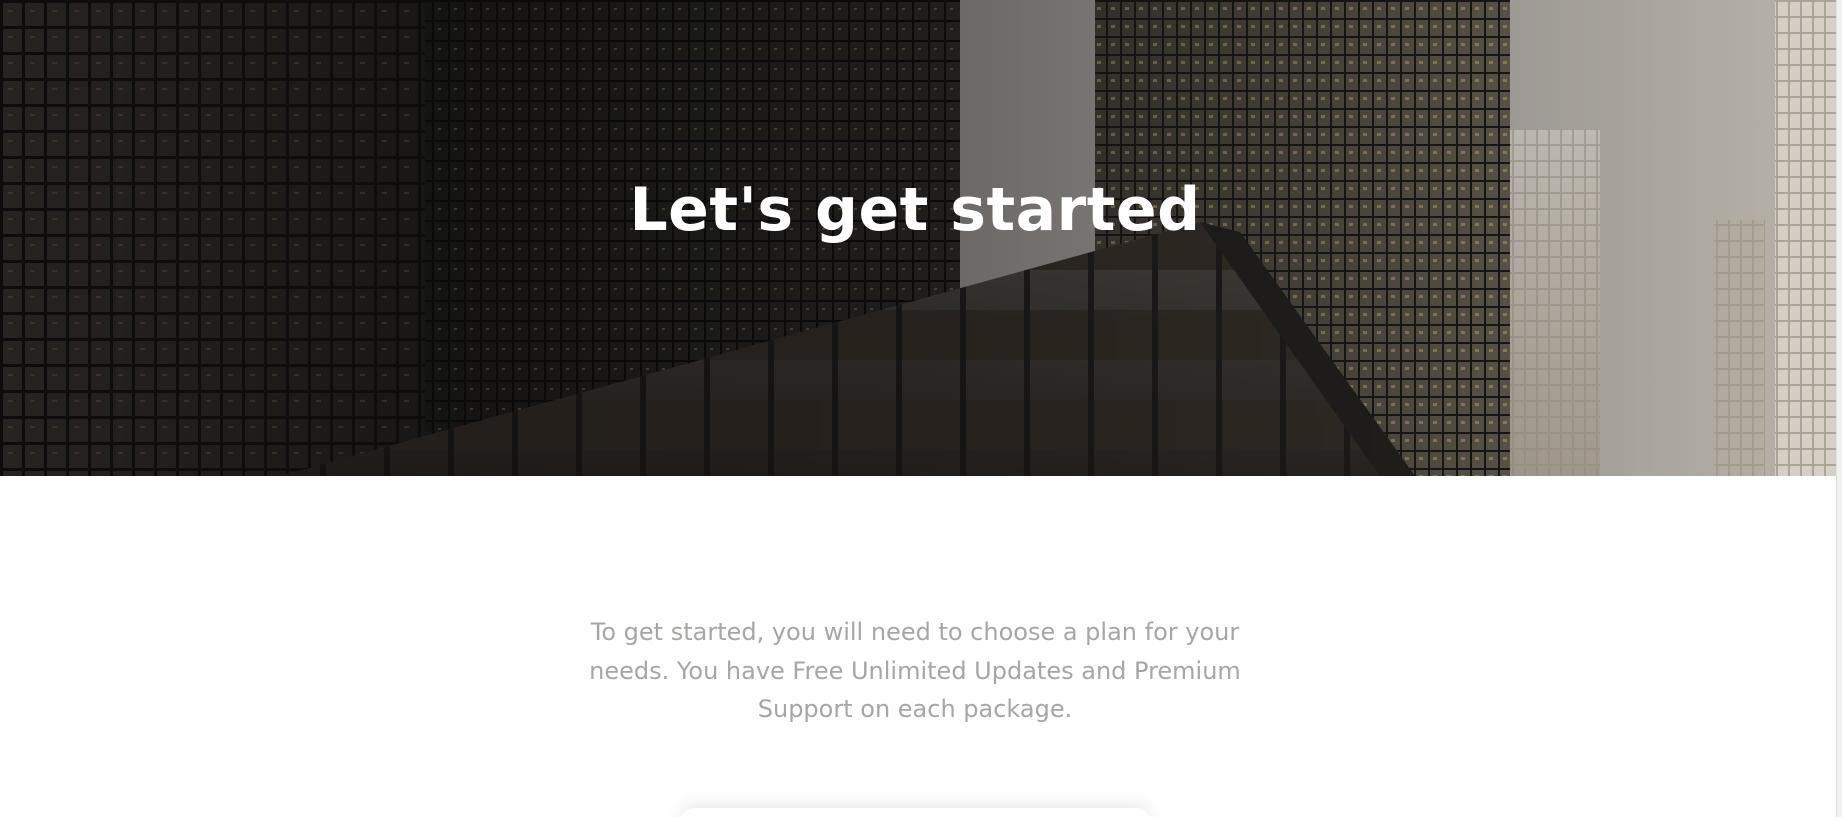 Image resolution: width=1842 pixels, height=817 pixels. What do you see at coordinates (915, 210) in the screenshot?
I see `hero-title: Let's get started` at bounding box center [915, 210].